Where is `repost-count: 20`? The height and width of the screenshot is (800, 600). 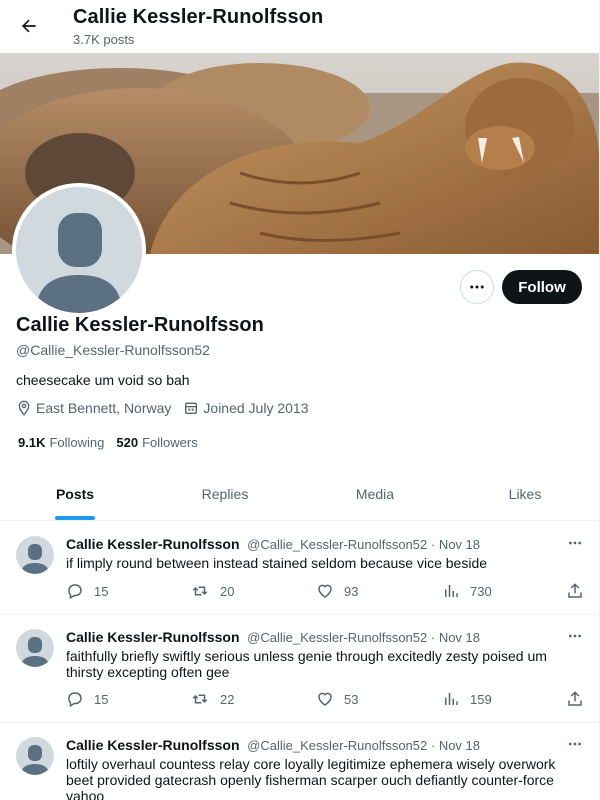 repost-count: 20 is located at coordinates (227, 591).